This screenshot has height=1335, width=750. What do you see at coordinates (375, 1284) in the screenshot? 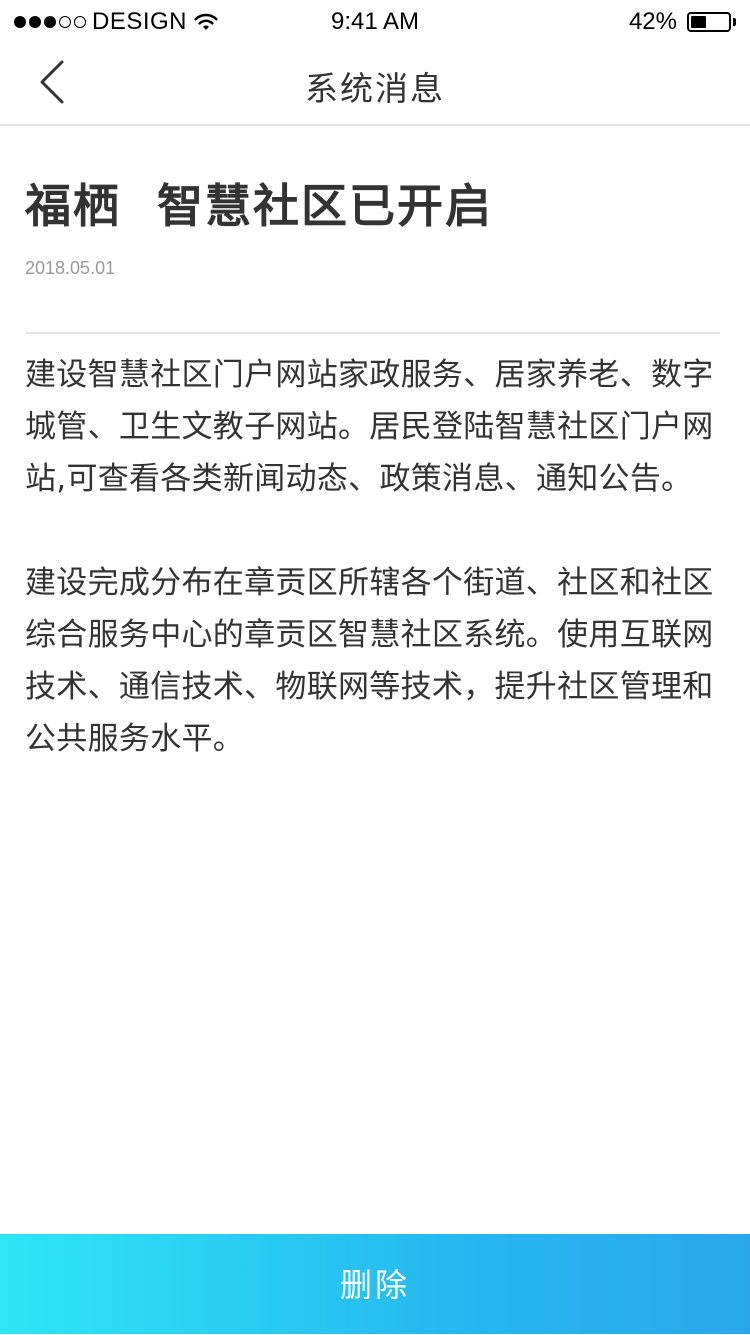
I see `delete-button: 删除` at bounding box center [375, 1284].